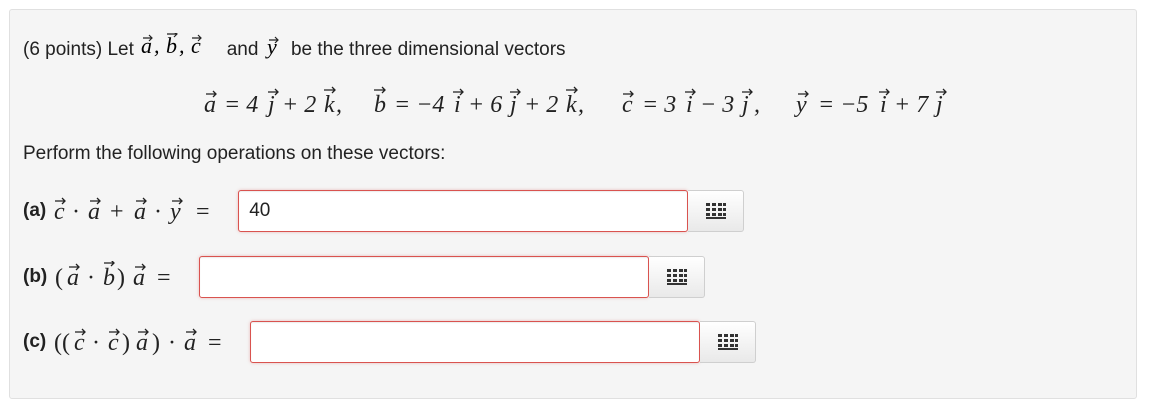 This screenshot has height=412, width=1164. What do you see at coordinates (475, 342) in the screenshot?
I see `part-c-answer-input` at bounding box center [475, 342].